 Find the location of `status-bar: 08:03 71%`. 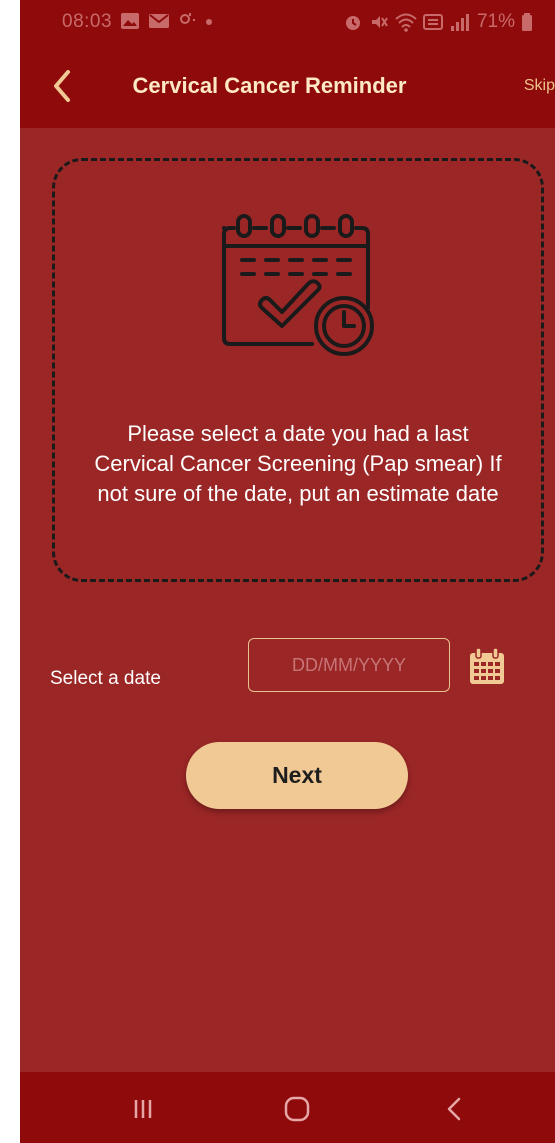

status-bar: 08:03 71% is located at coordinates (287, 24).